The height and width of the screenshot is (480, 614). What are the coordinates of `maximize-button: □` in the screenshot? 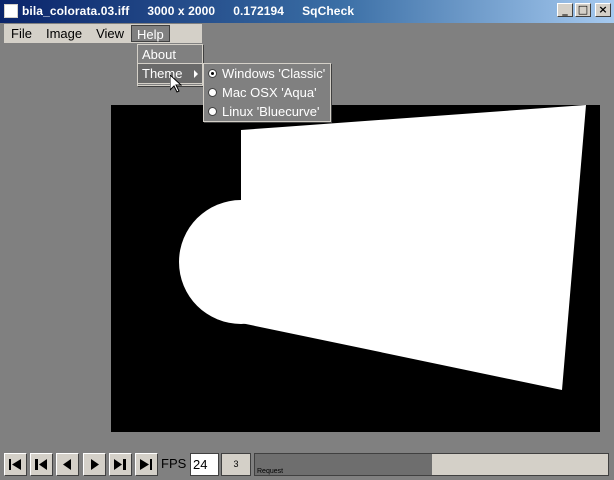 It's located at (583, 10).